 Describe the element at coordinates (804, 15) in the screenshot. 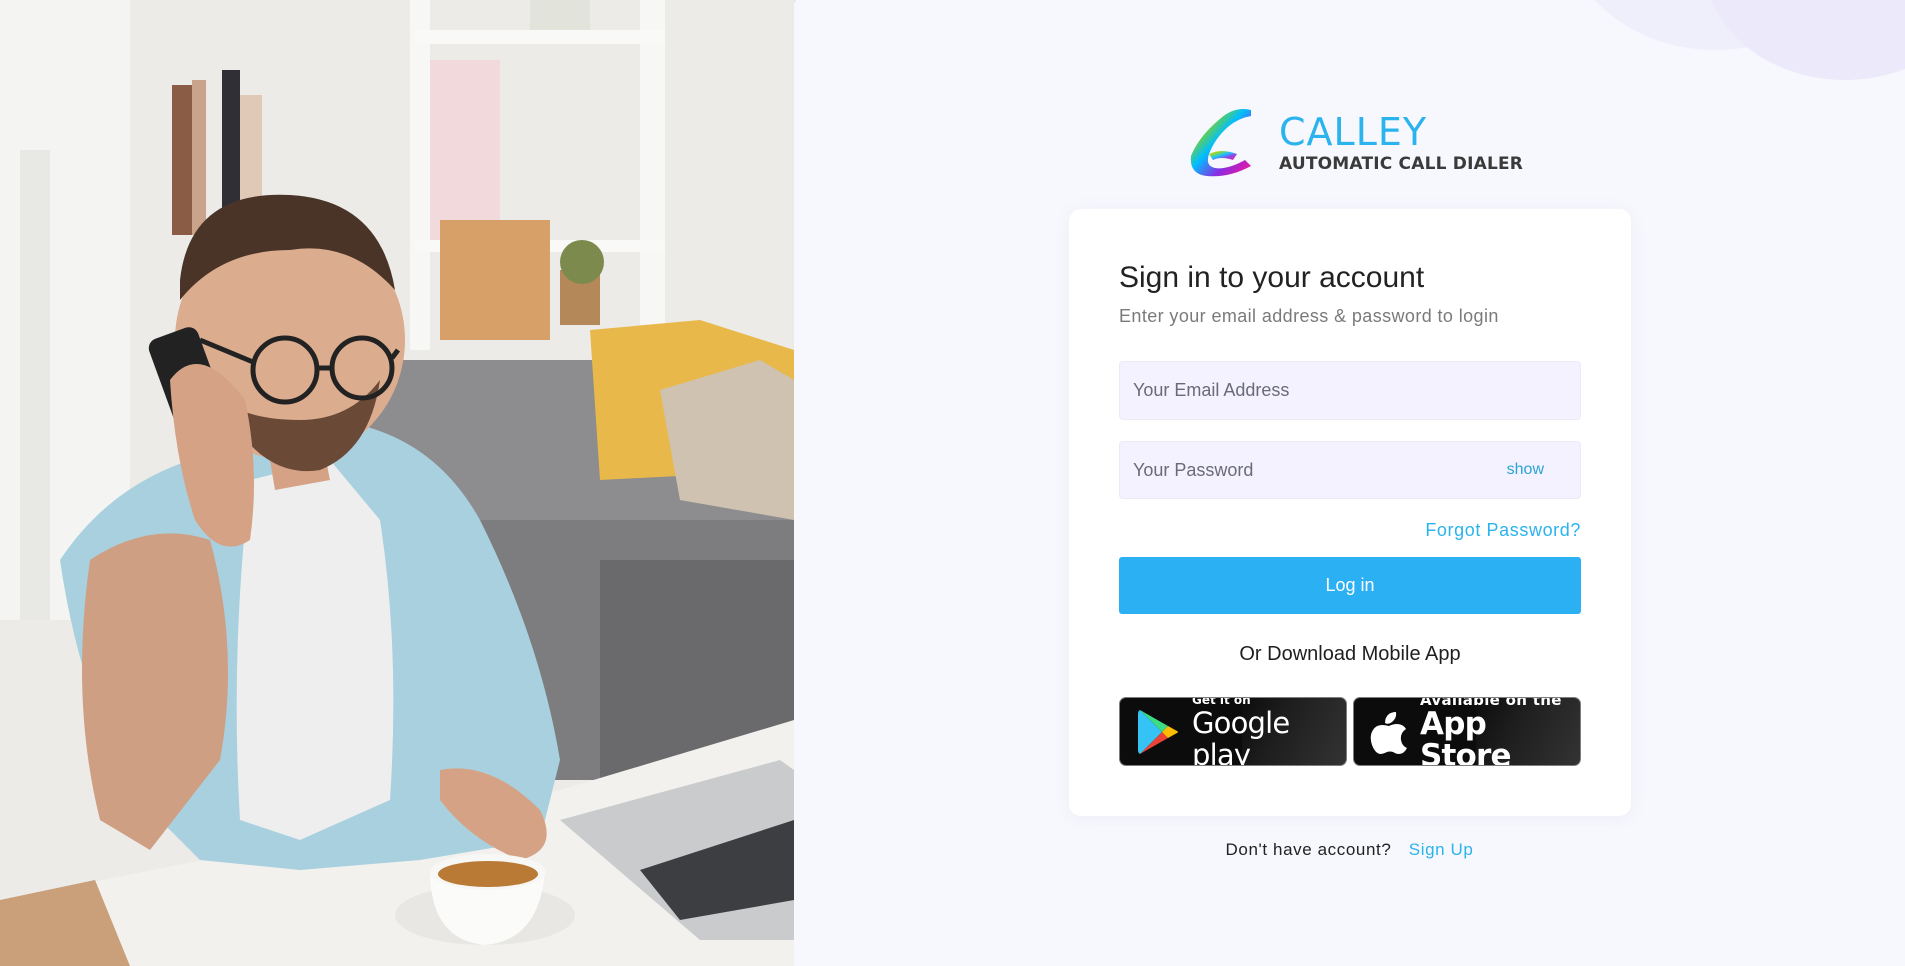

I see `decorative-line` at that location.